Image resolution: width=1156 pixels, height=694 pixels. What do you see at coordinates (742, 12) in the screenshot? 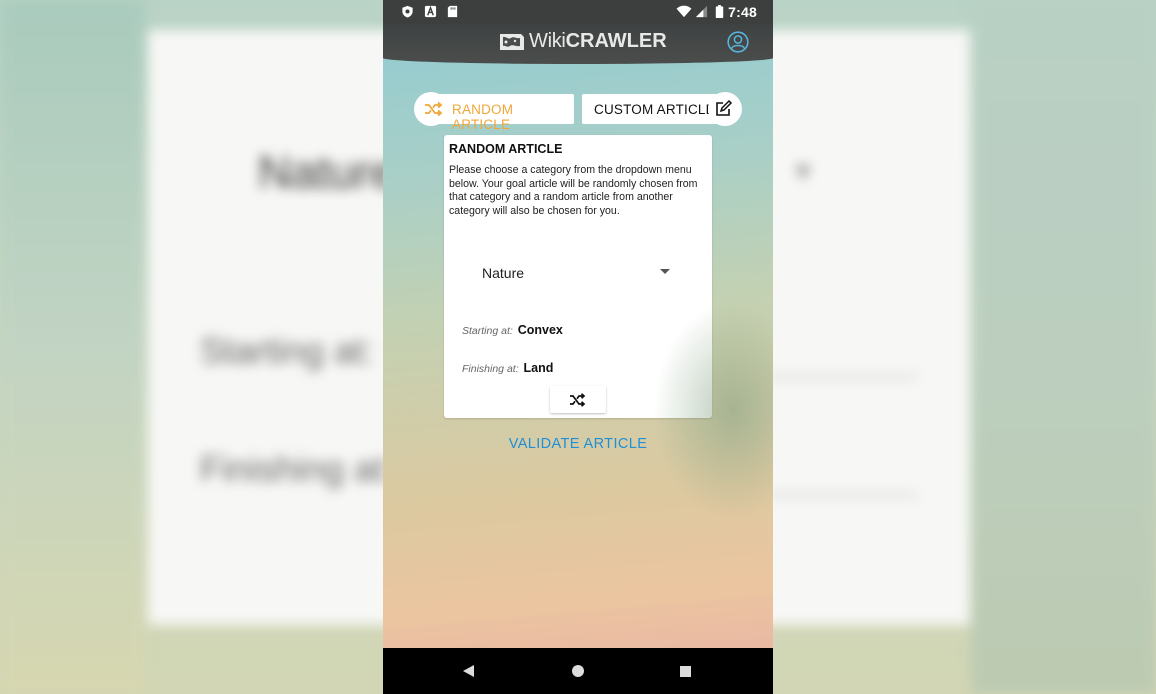
I see `status-time: 7:48` at bounding box center [742, 12].